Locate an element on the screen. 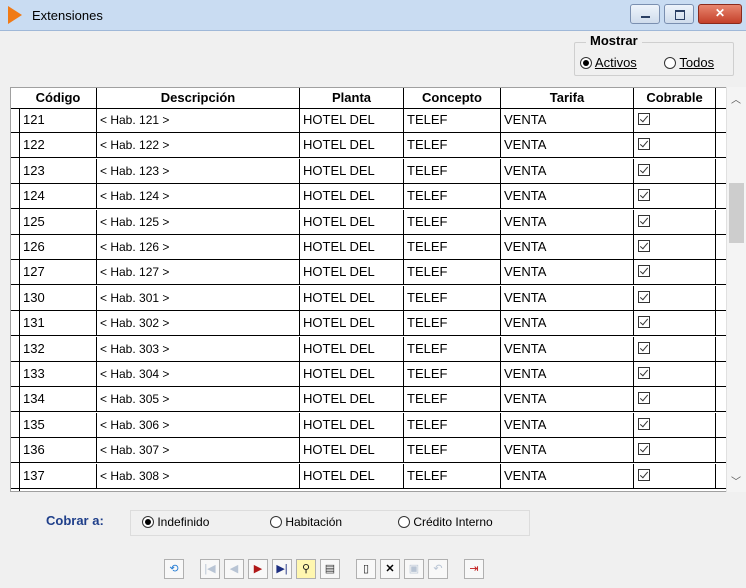  cell-descripcion: < Hab. 126 > is located at coordinates (198, 247).